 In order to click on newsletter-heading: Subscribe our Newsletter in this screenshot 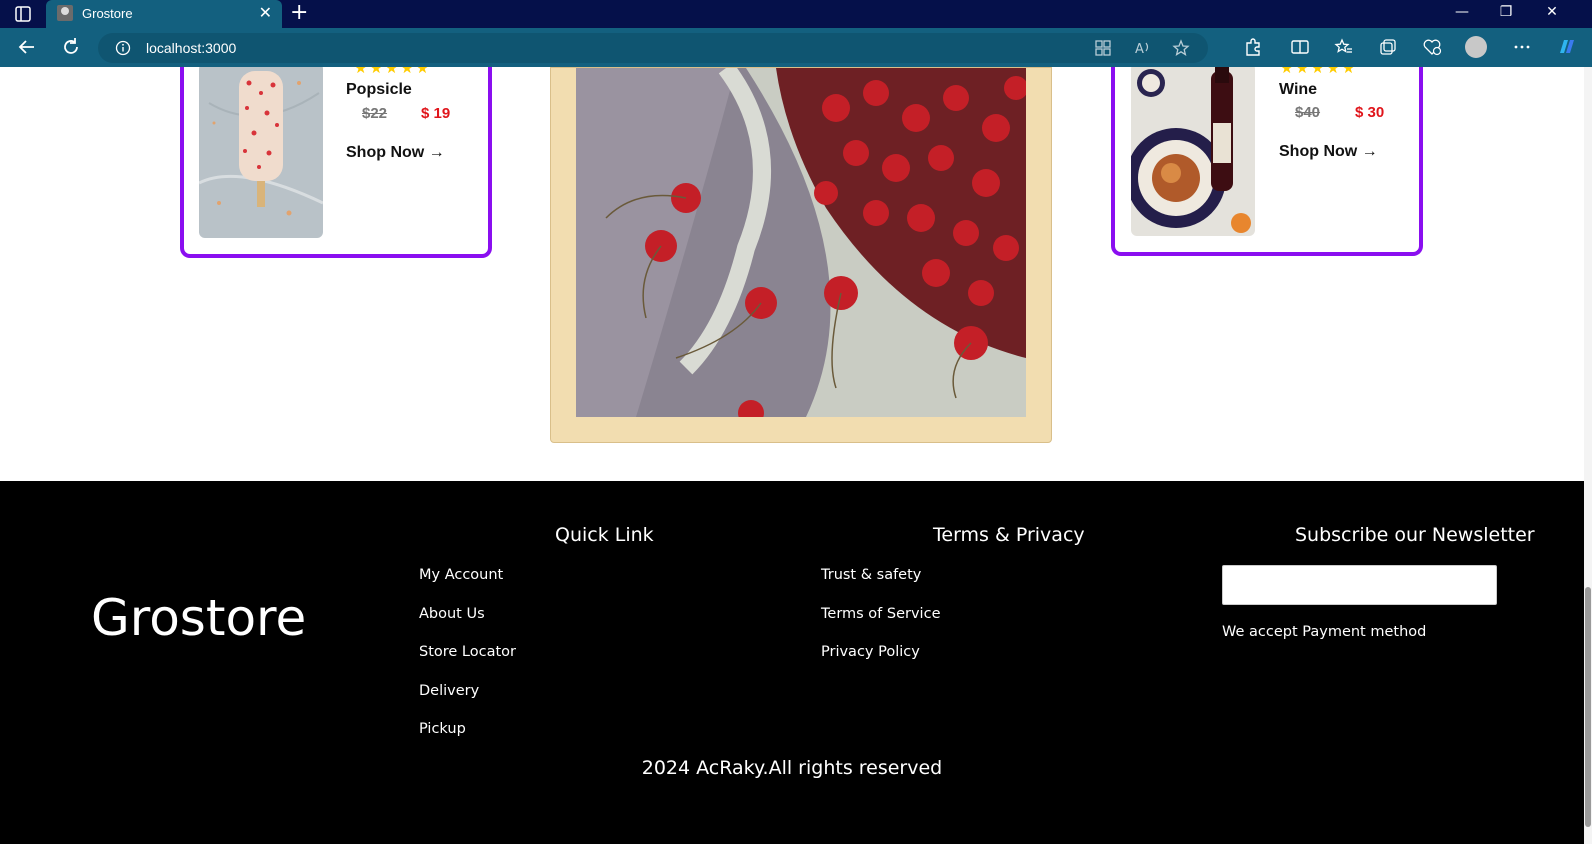, I will do `click(1415, 535)`.